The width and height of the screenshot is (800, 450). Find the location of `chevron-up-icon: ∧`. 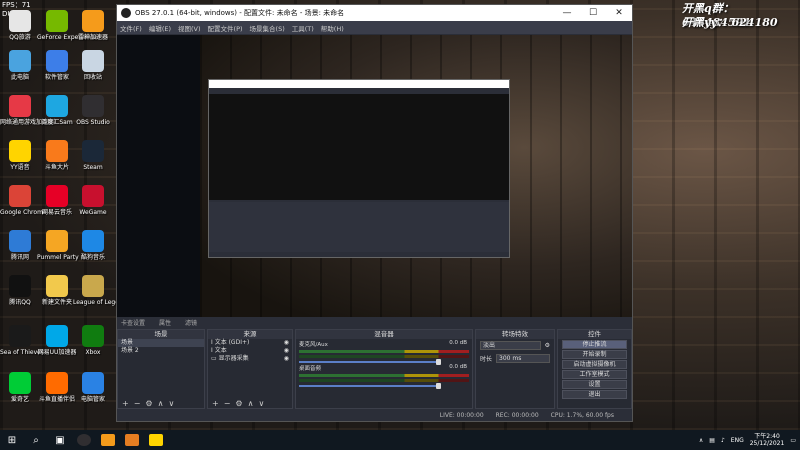

chevron-up-icon: ∧ is located at coordinates (701, 440).